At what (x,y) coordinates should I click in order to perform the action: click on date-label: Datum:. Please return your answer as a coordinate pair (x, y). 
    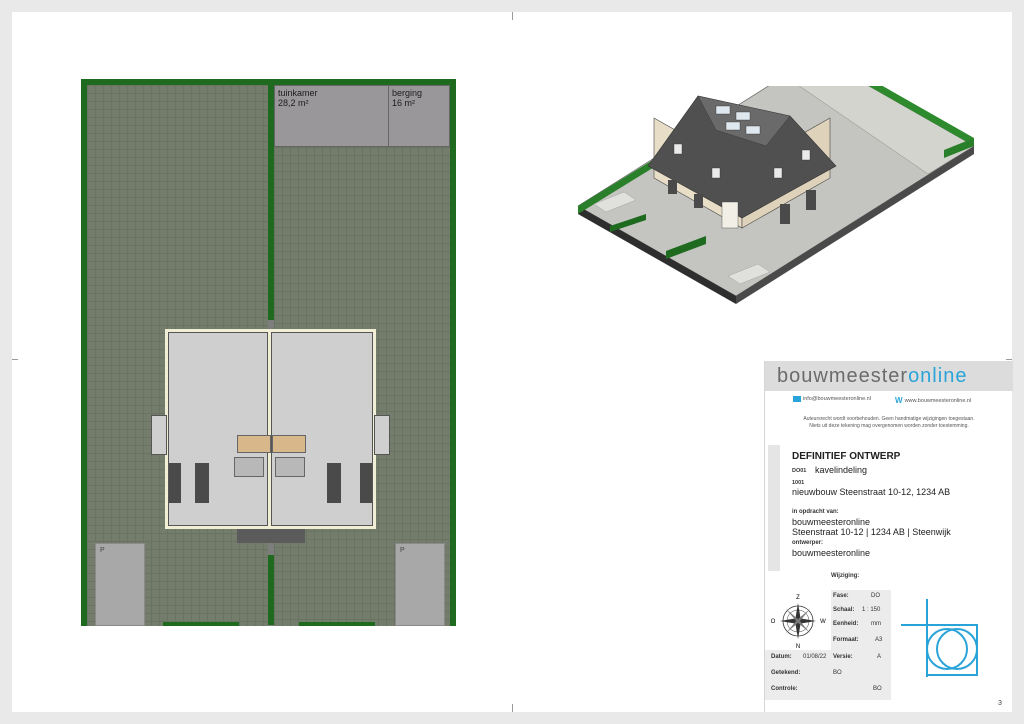
    Looking at the image, I should click on (781, 657).